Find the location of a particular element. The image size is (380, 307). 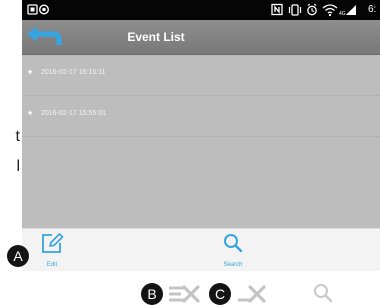

clear-all-icon is located at coordinates (184, 294).